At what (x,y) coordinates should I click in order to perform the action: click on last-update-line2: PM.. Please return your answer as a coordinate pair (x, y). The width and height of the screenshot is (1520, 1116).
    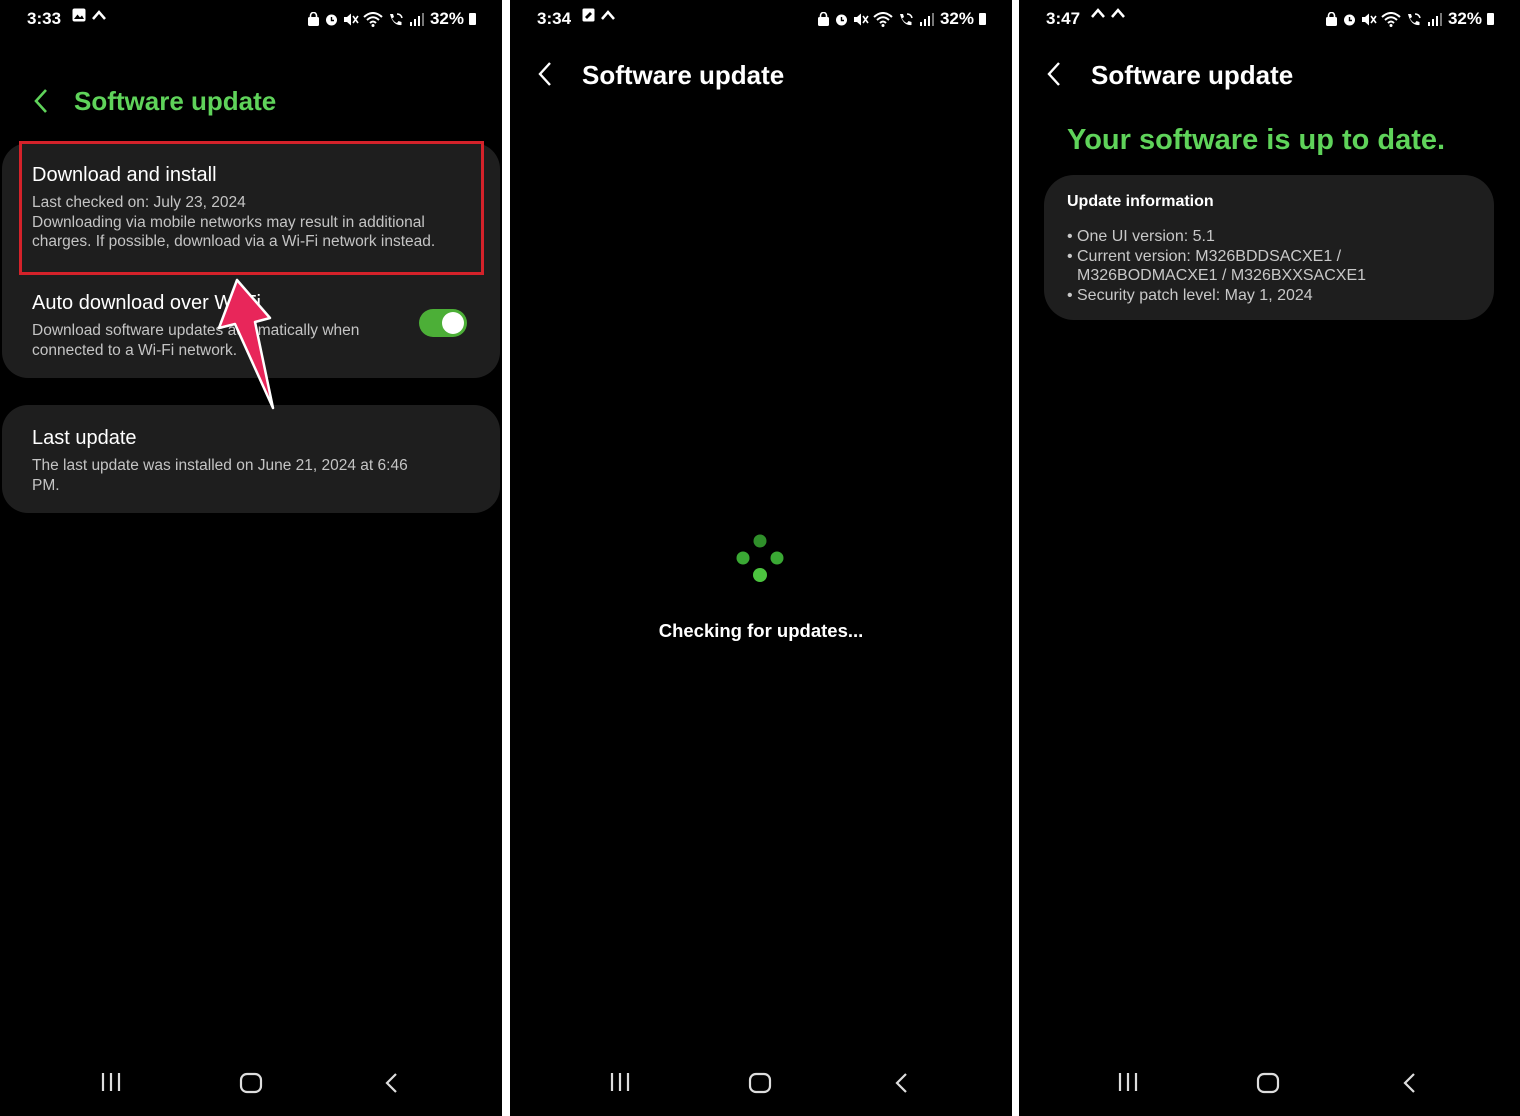
    Looking at the image, I should click on (46, 485).